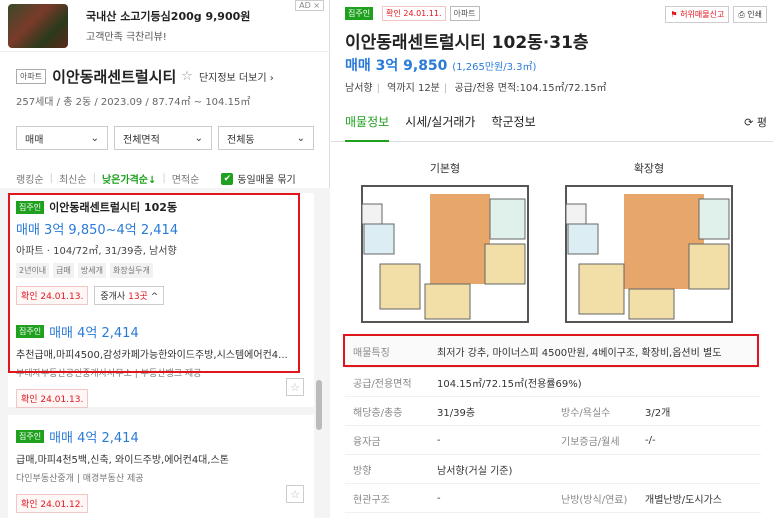 The image size is (773, 518). I want to click on verified-date: 확인 24.01.13., so click(52, 398).